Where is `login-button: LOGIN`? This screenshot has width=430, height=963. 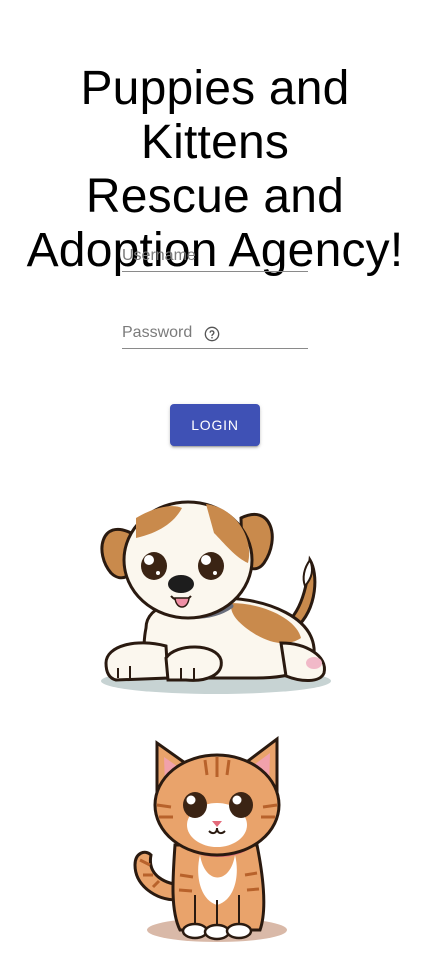 login-button: LOGIN is located at coordinates (215, 425).